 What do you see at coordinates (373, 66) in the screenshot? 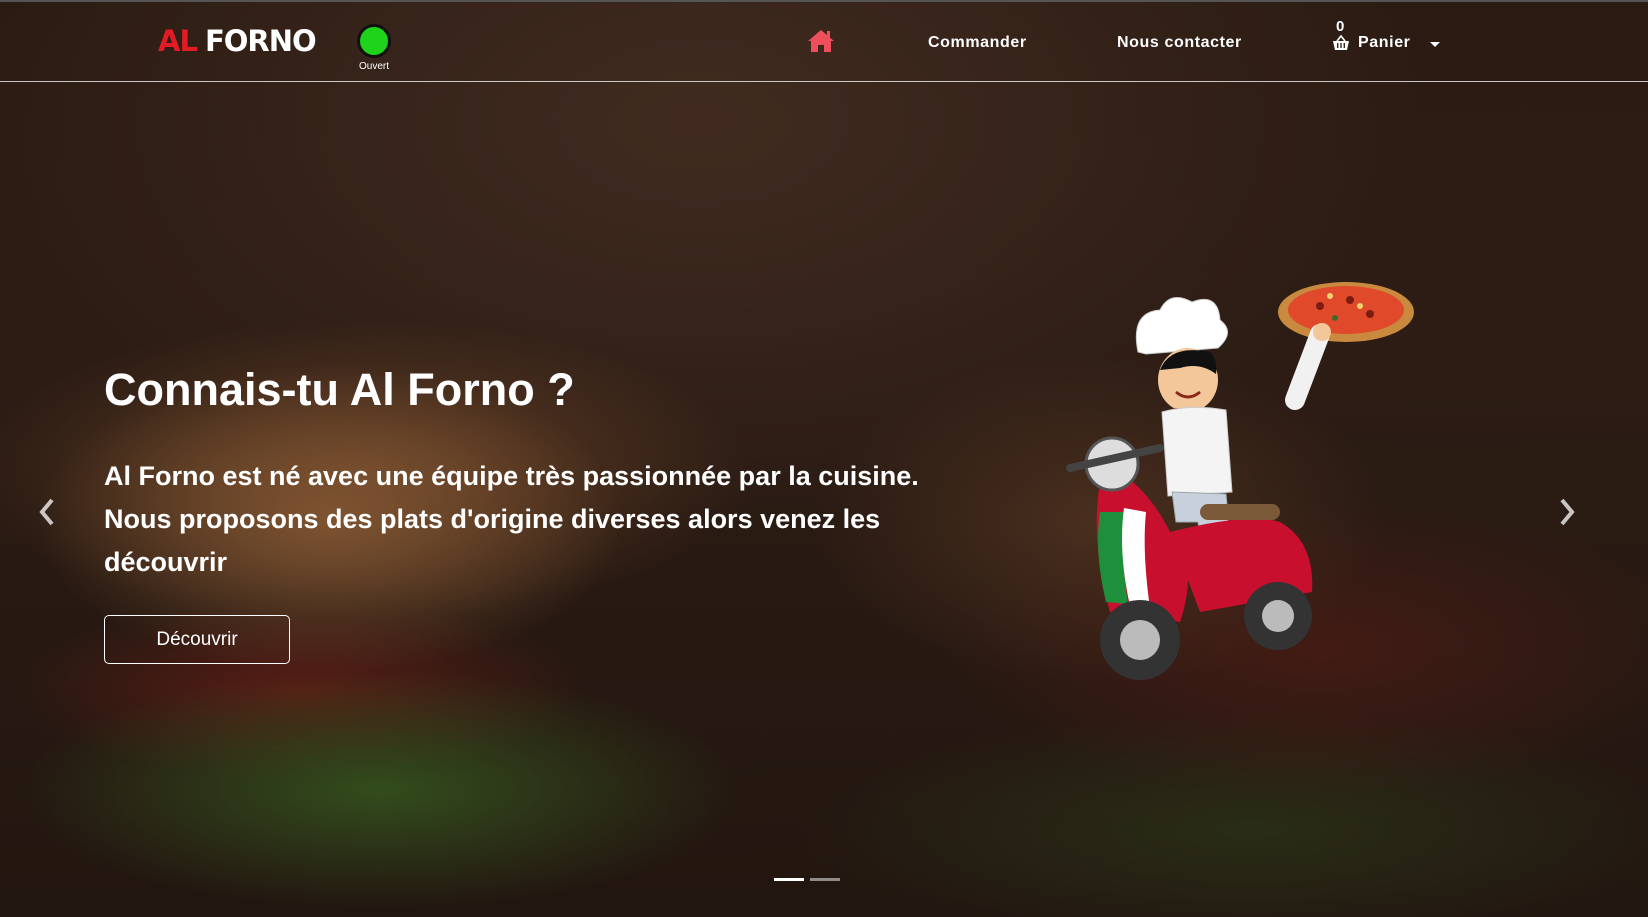
I see `status-label: Ouvert` at bounding box center [373, 66].